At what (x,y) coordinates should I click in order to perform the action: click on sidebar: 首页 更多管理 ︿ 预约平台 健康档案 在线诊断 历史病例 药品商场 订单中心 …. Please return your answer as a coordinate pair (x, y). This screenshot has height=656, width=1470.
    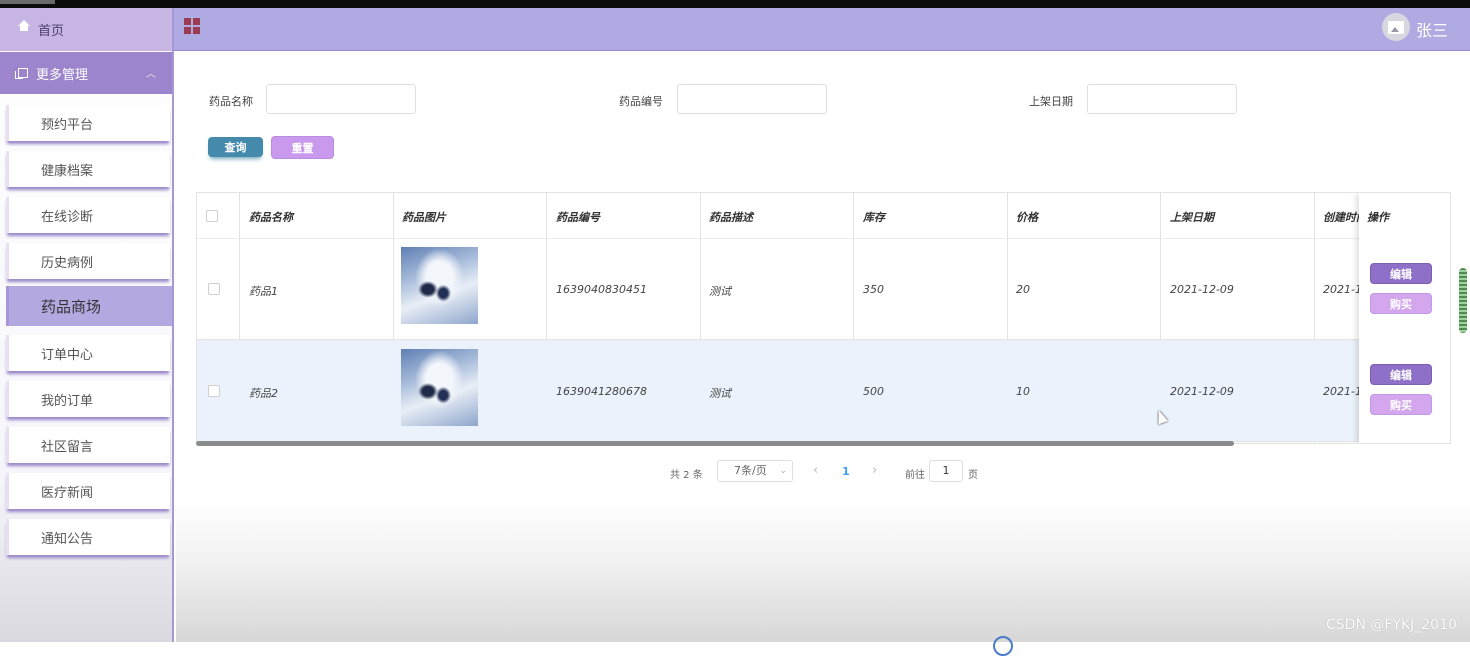
    Looking at the image, I should click on (87, 325).